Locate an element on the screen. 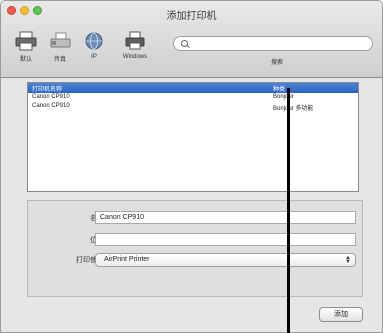 This screenshot has width=383, height=333. windows-printer-icon is located at coordinates (135, 40).